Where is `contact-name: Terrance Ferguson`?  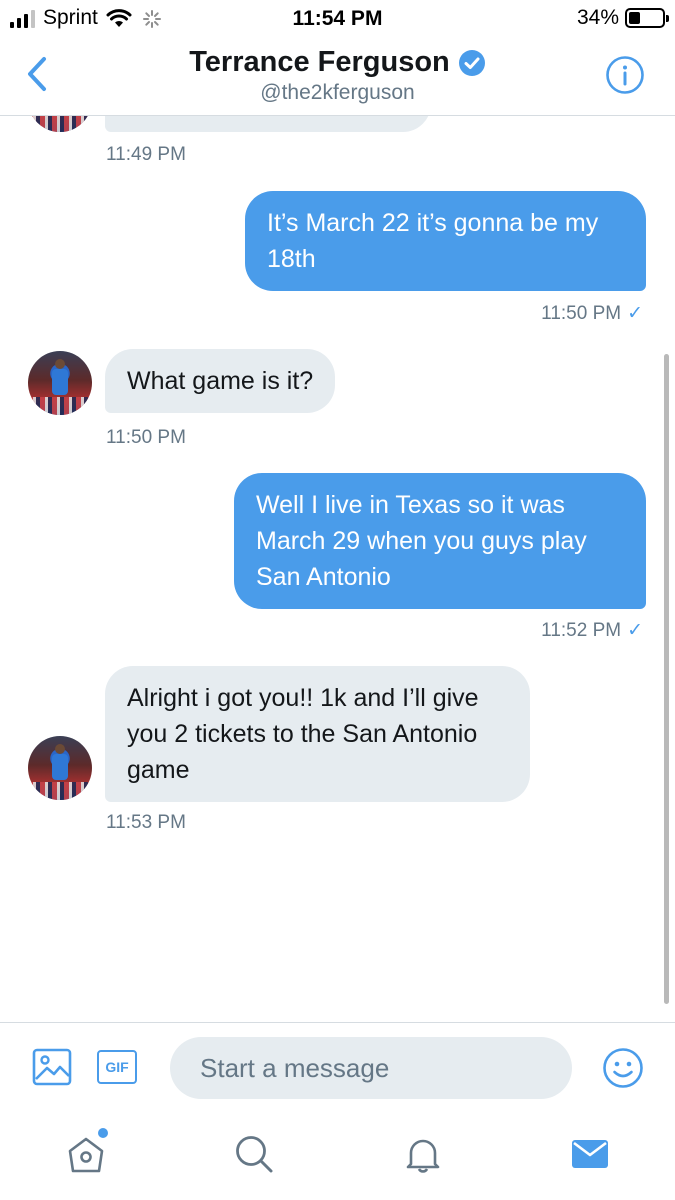 contact-name: Terrance Ferguson is located at coordinates (319, 62).